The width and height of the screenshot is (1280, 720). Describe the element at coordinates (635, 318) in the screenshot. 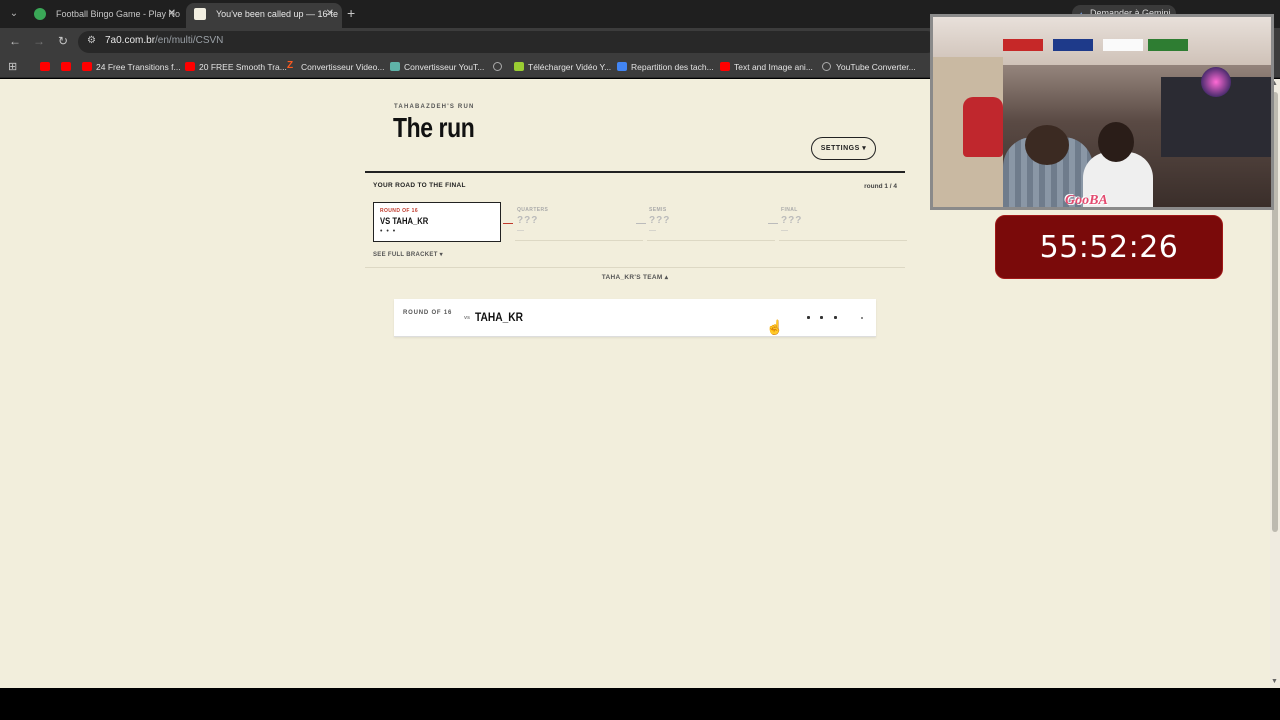

I see `match-row: ROUND OF 16 vs TAHA_KR` at that location.